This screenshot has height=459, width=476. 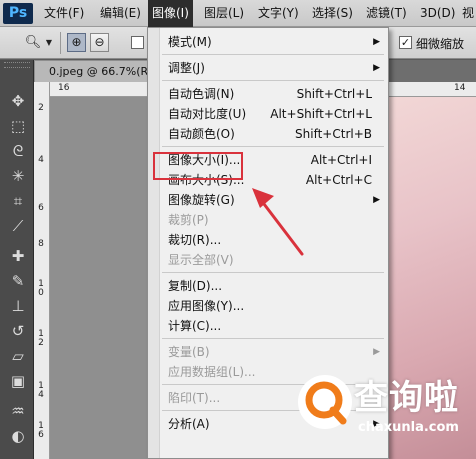 I want to click on ruler-tick-label: 1 6, so click(x=41, y=430).